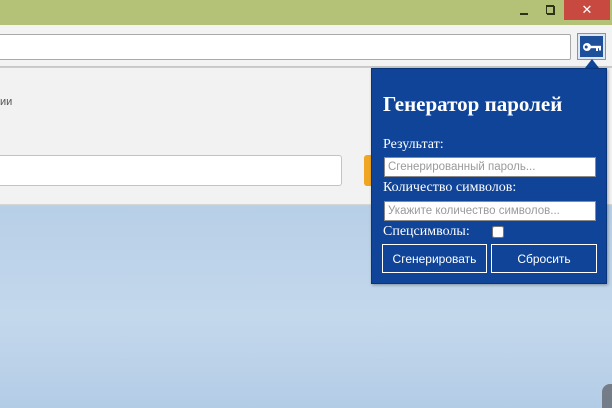 Image resolution: width=612 pixels, height=408 pixels. Describe the element at coordinates (607, 396) in the screenshot. I see `background-image-detail` at that location.